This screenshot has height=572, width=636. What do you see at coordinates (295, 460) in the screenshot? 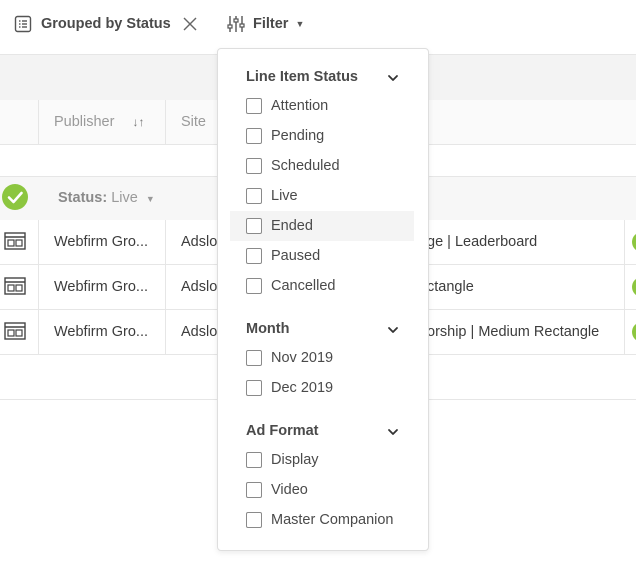
I see `option-label: Display` at bounding box center [295, 460].